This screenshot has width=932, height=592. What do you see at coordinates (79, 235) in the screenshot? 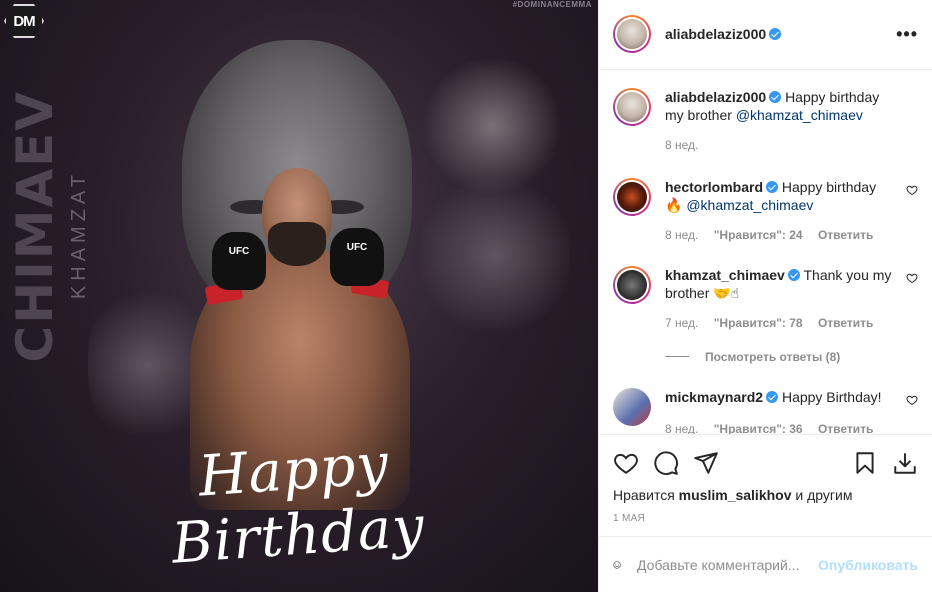
I see `side-subtitle: KHAMZAT` at bounding box center [79, 235].